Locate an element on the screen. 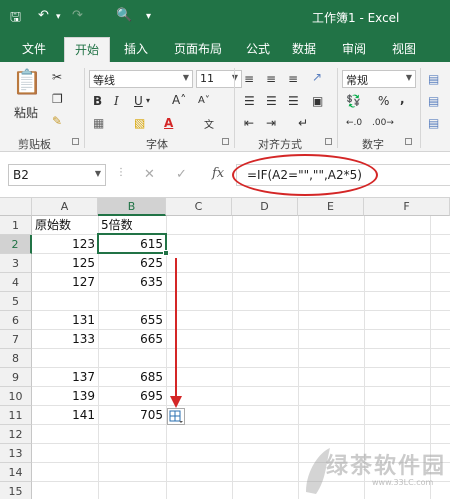  cell-a2: 123 is located at coordinates (65, 244).